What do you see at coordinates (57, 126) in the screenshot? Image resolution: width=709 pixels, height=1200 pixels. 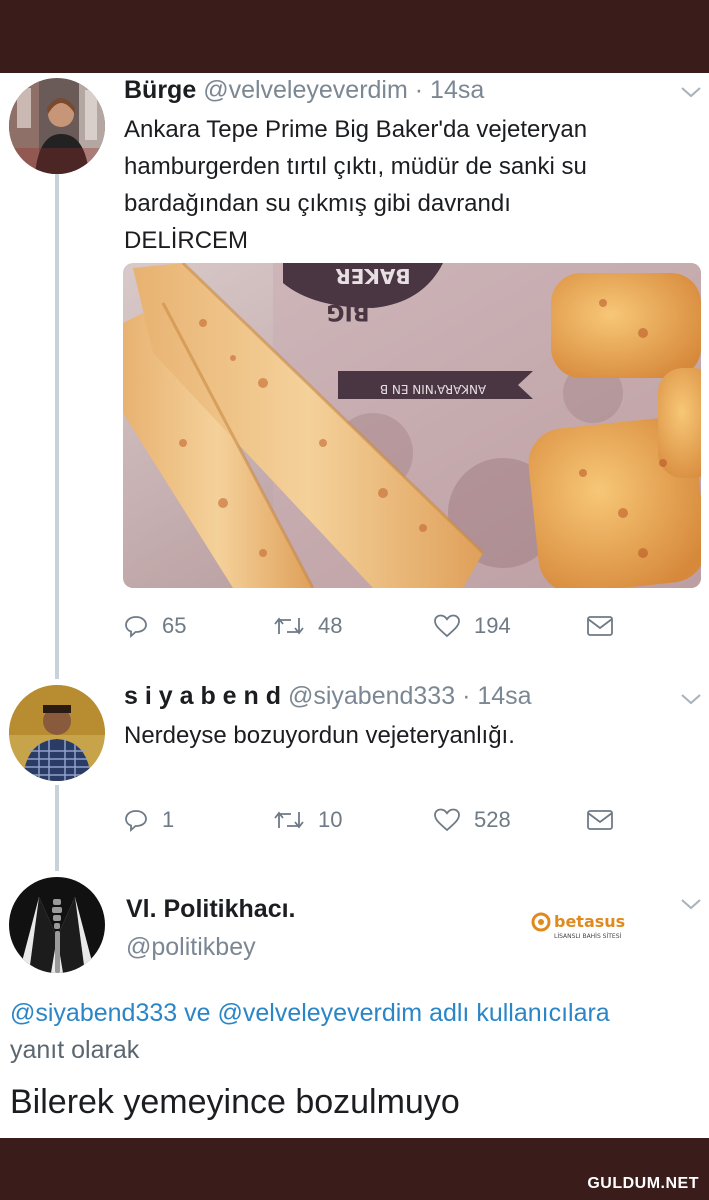 I see `avatar-burge` at bounding box center [57, 126].